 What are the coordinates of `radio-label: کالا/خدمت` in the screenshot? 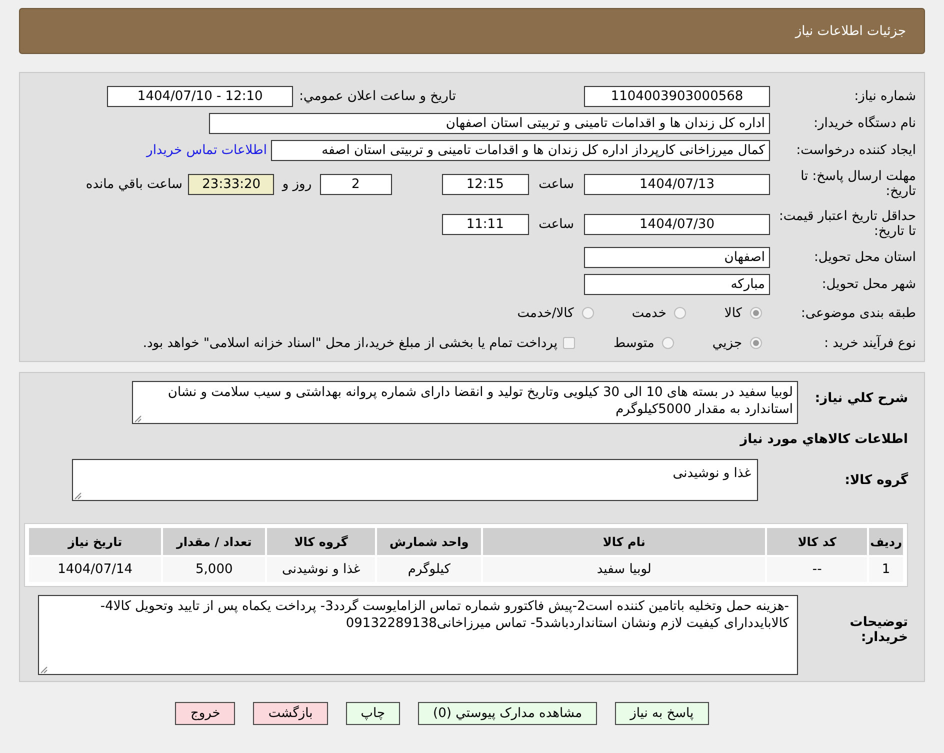 It's located at (545, 313).